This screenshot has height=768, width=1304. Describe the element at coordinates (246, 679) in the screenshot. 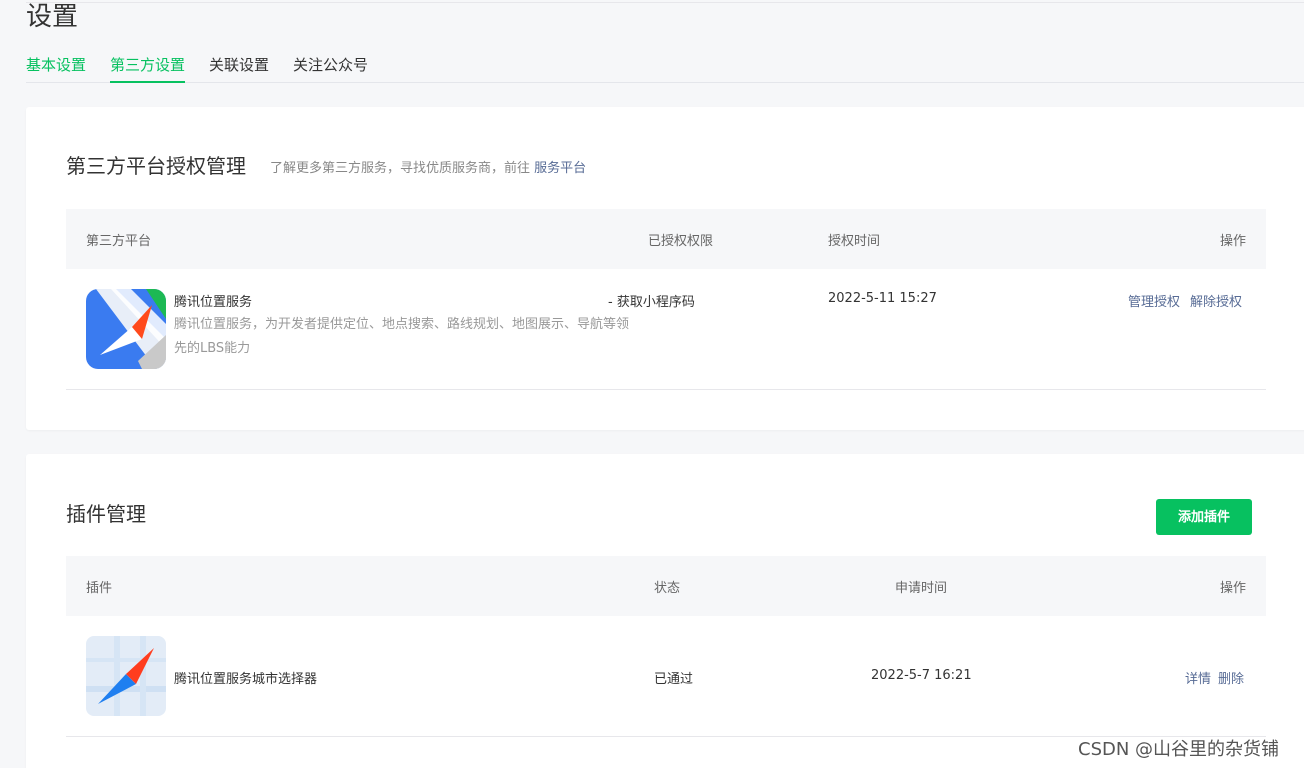

I see `plugin-name: 腾讯位置服务城市选择器` at that location.